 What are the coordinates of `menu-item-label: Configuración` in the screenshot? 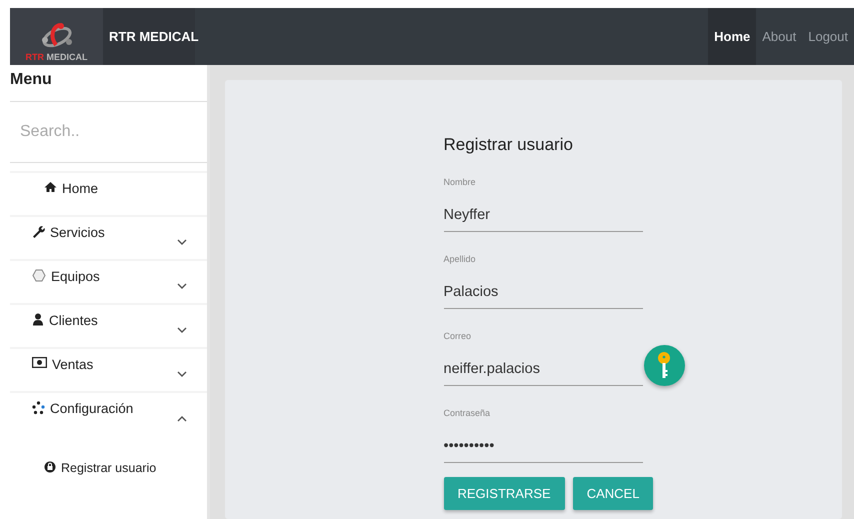 It's located at (92, 408).